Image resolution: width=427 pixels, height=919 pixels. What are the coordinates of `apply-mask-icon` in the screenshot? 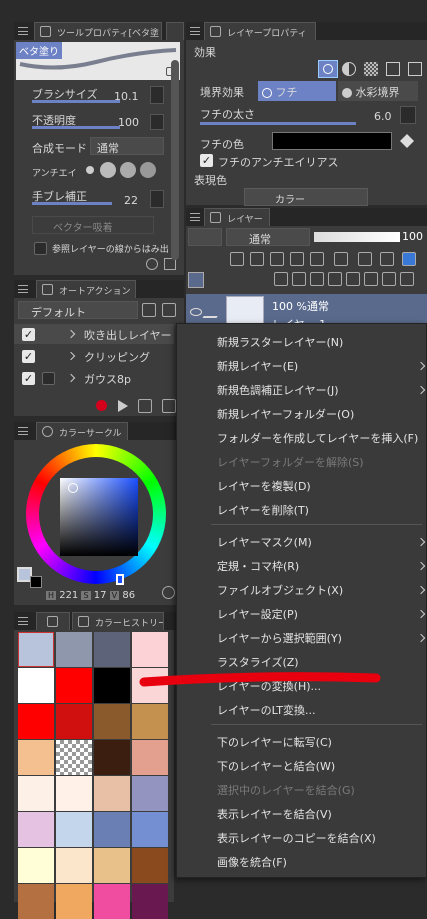 It's located at (389, 279).